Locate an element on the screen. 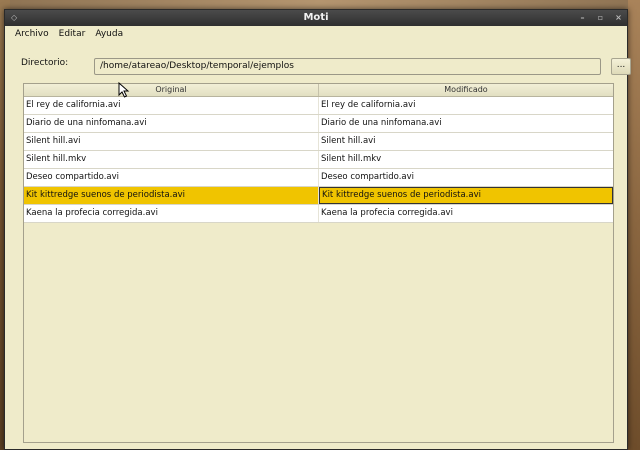 The width and height of the screenshot is (640, 450). cell-modified: Silent hill.mkv is located at coordinates (351, 159).